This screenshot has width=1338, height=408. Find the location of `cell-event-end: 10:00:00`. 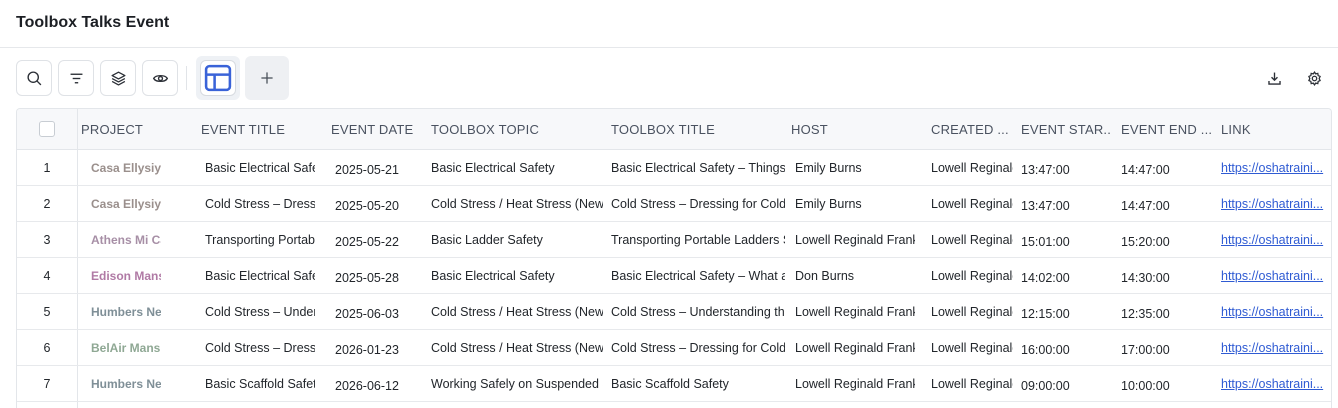

cell-event-end: 10:00:00 is located at coordinates (1145, 386).